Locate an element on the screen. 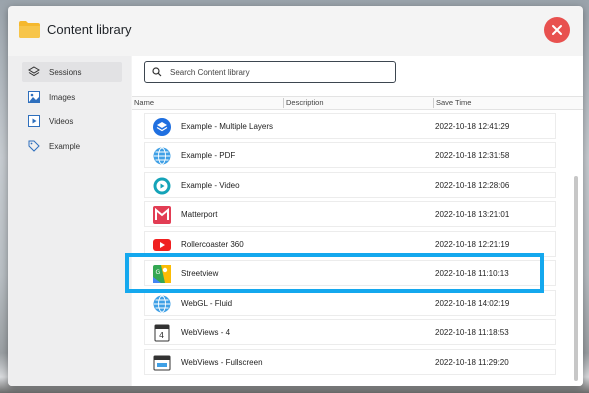 The height and width of the screenshot is (393, 589). table-row: Matterport 2022-10-18 13:21:01 is located at coordinates (350, 214).